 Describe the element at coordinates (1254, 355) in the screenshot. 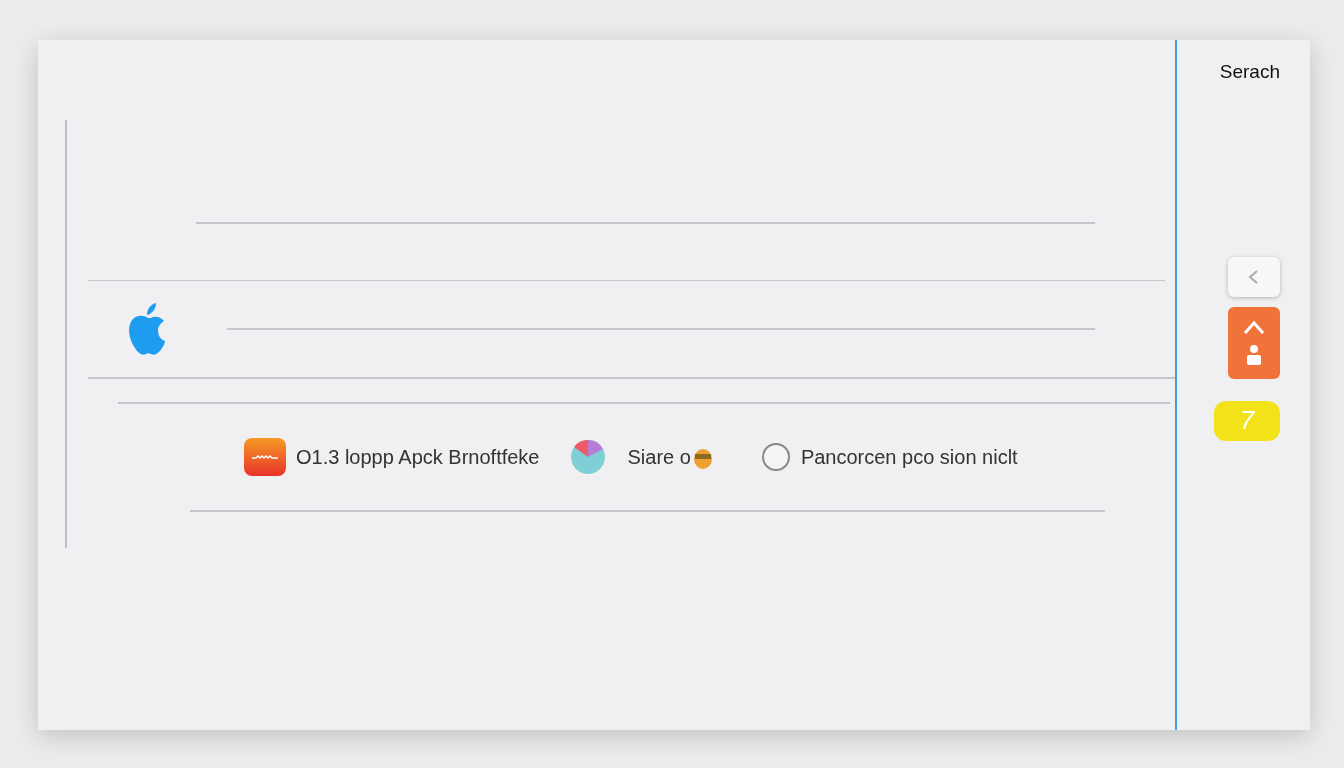

I see `person-icon` at that location.